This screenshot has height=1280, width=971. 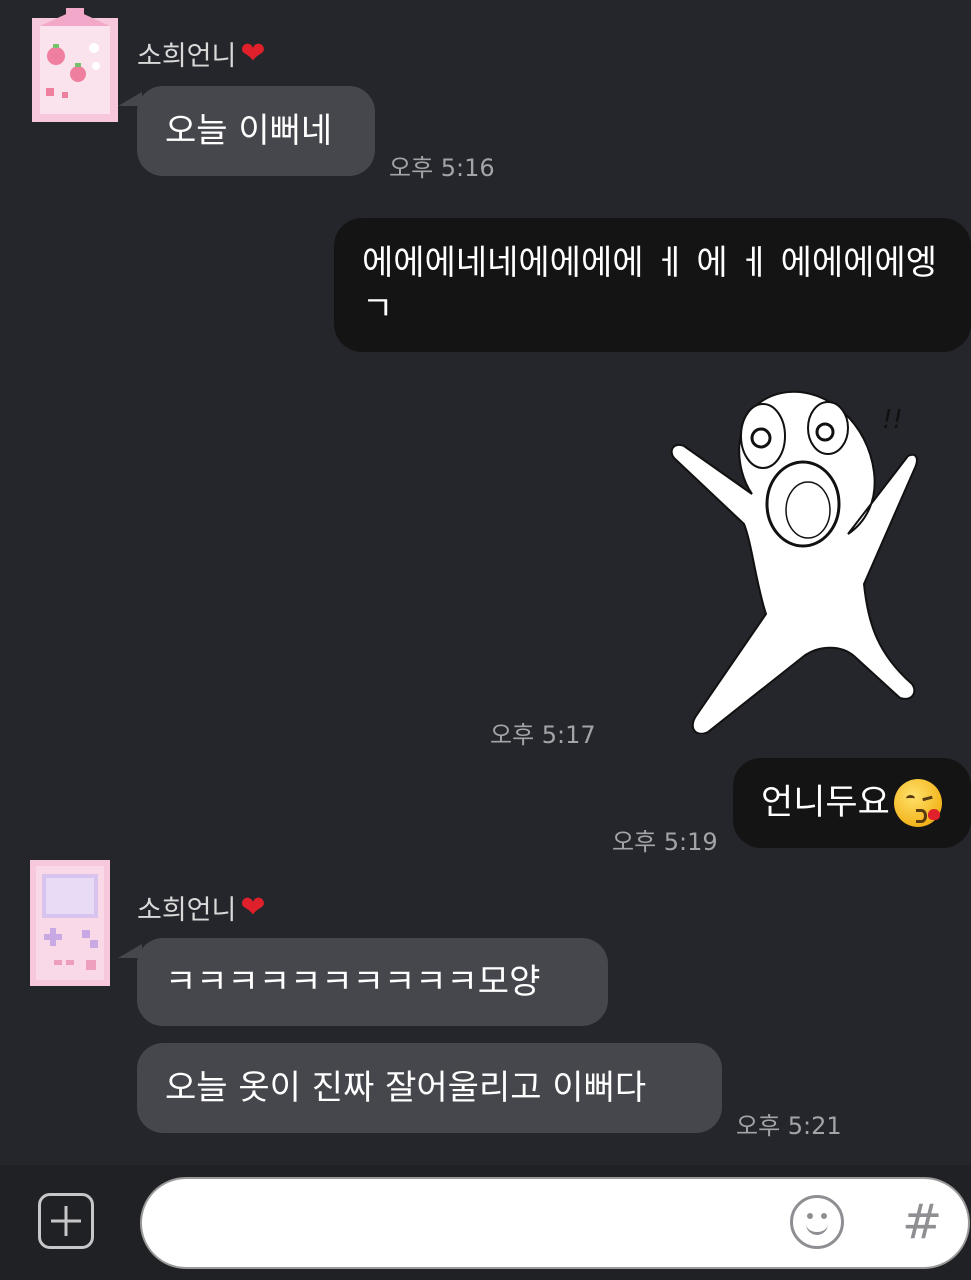 I want to click on message-text: 오늘 옷이 진짜 잘어울리고 이뻐다, so click(x=406, y=1088).